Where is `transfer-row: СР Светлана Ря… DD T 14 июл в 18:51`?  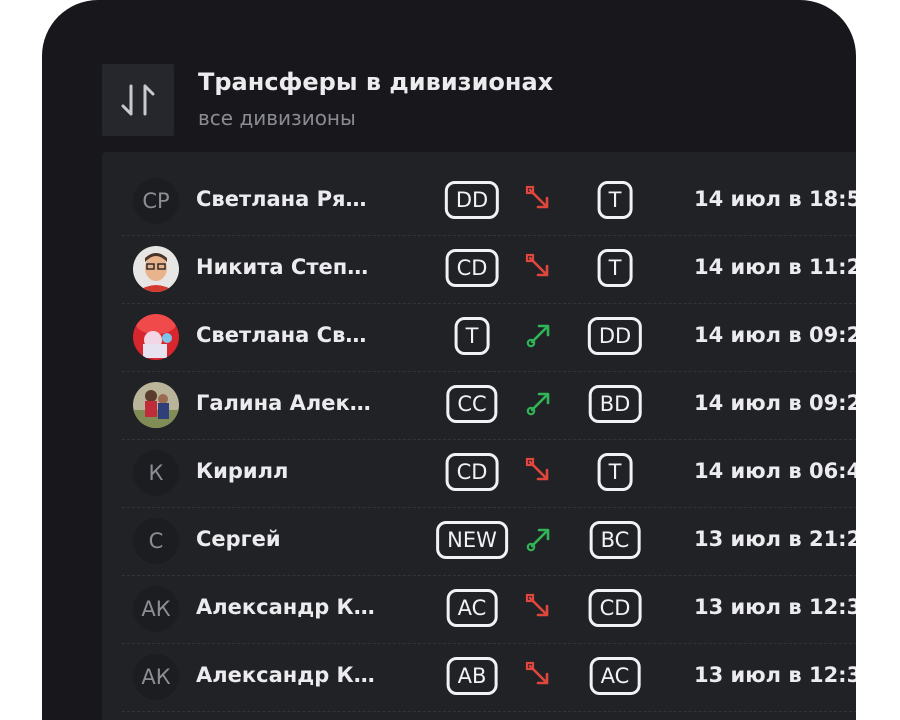 transfer-row: СР Светлана Ря… DD T 14 июл в 18:51 is located at coordinates (489, 201).